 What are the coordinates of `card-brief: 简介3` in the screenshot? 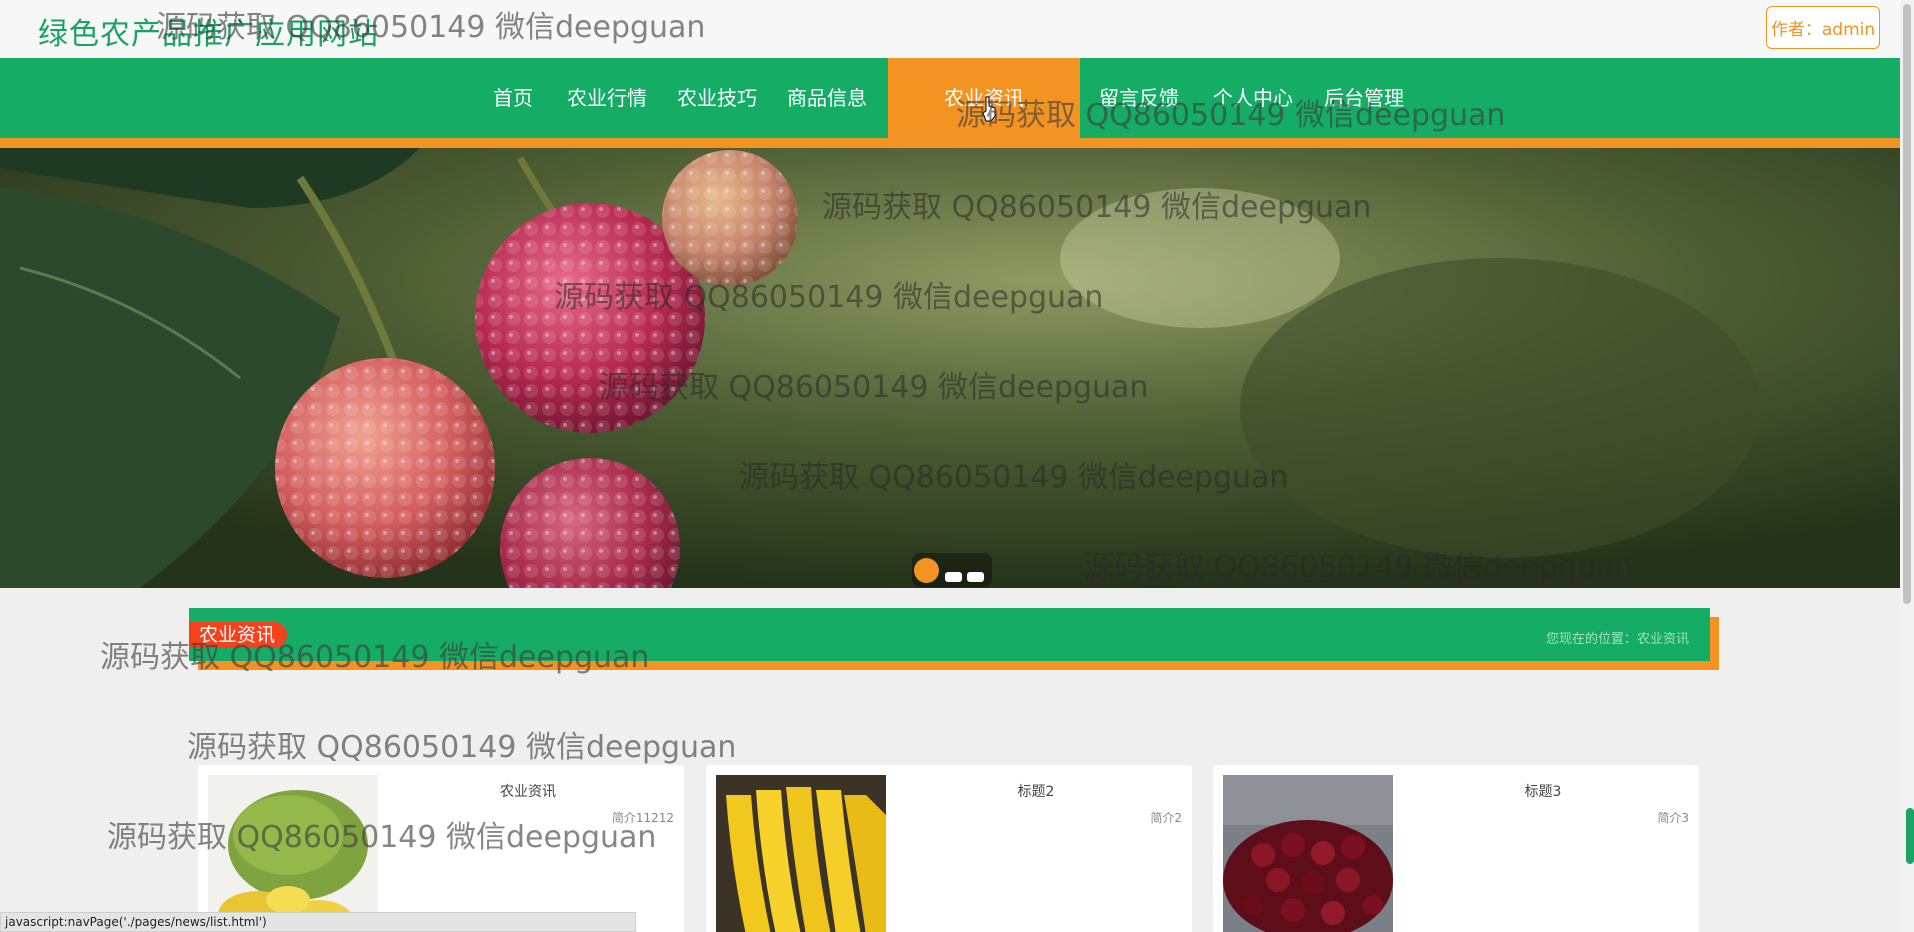 It's located at (1673, 818).